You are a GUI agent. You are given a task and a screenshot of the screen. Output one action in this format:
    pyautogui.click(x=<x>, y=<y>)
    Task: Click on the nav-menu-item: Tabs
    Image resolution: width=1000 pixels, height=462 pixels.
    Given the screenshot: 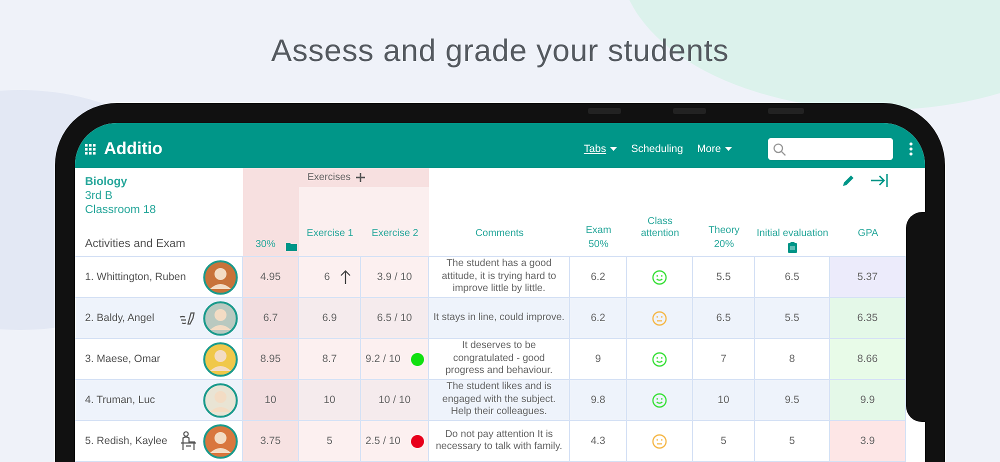 What is the action you would take?
    pyautogui.click(x=601, y=149)
    